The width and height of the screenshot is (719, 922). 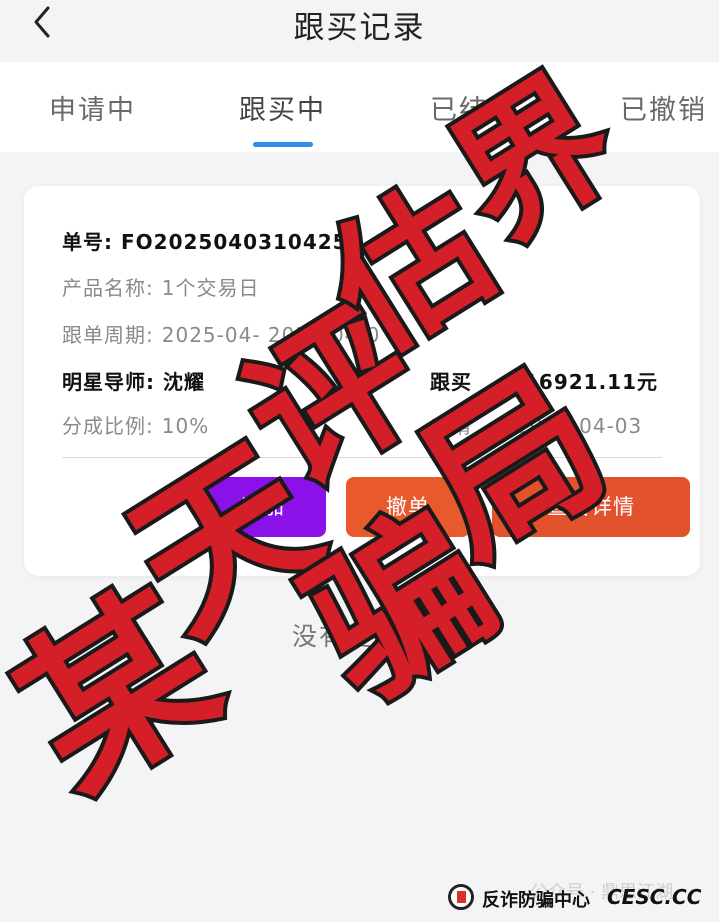 What do you see at coordinates (591, 507) in the screenshot?
I see `view-details-button: 查看详情` at bounding box center [591, 507].